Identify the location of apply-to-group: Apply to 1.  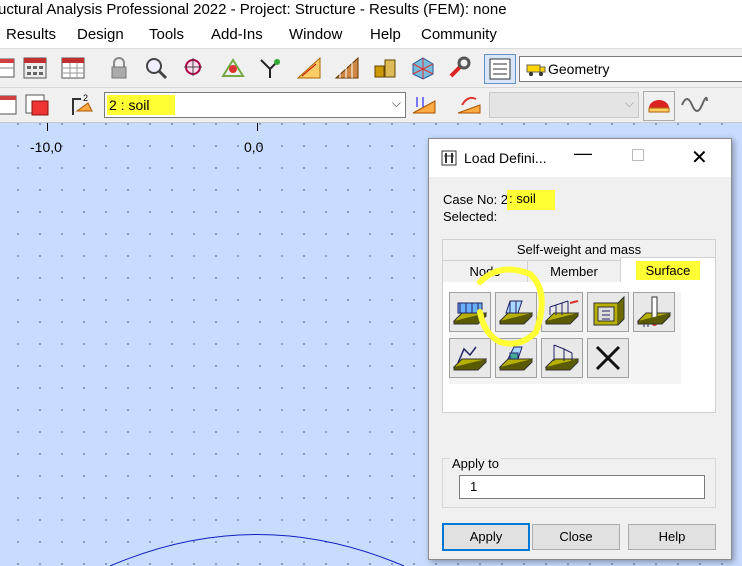
(579, 482).